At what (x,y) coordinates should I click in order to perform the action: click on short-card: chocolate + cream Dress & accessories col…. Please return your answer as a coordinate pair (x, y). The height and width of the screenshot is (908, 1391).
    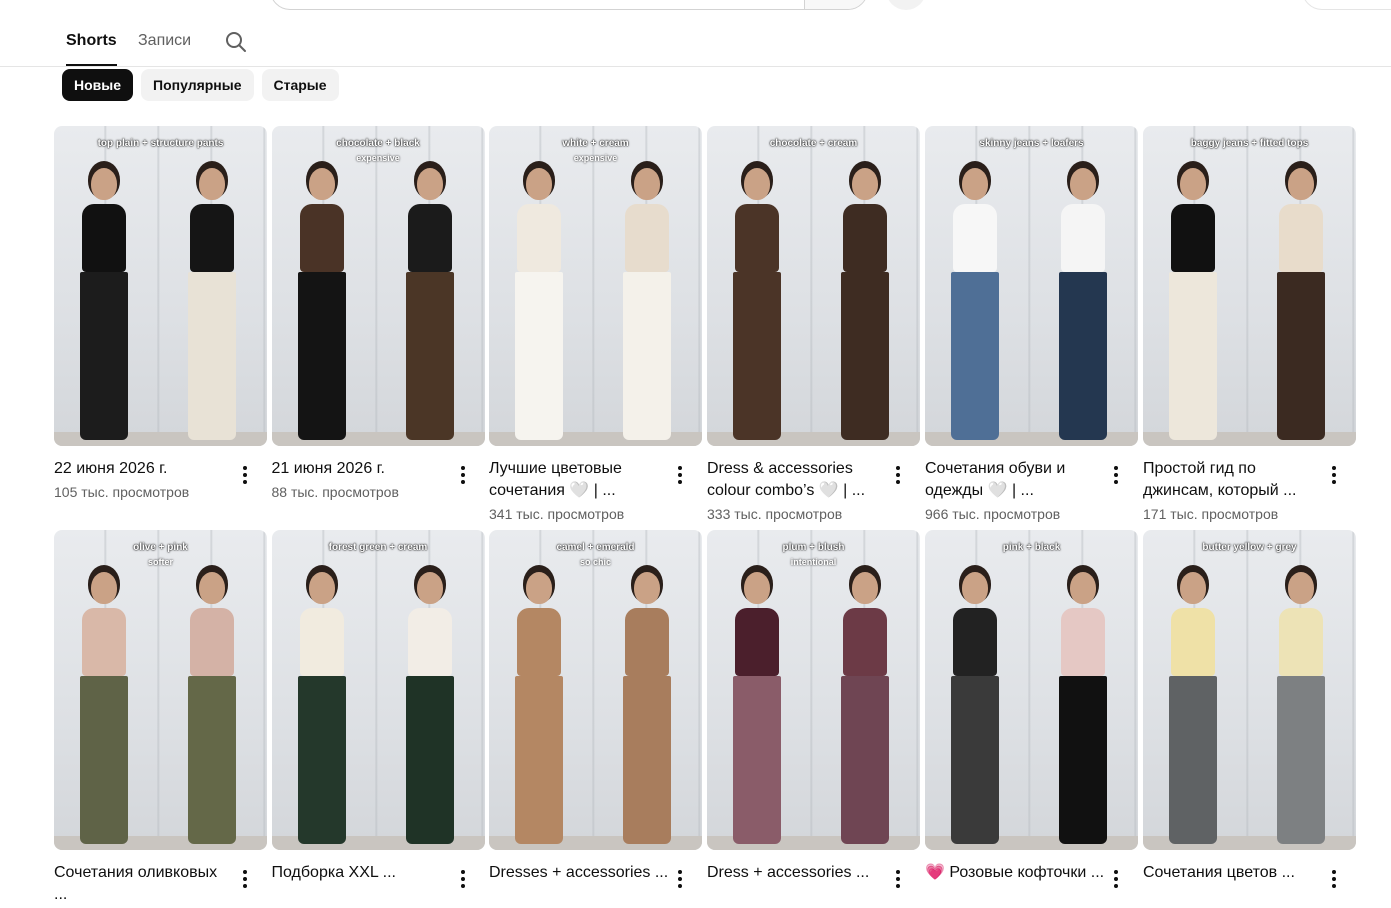
    Looking at the image, I should click on (813, 325).